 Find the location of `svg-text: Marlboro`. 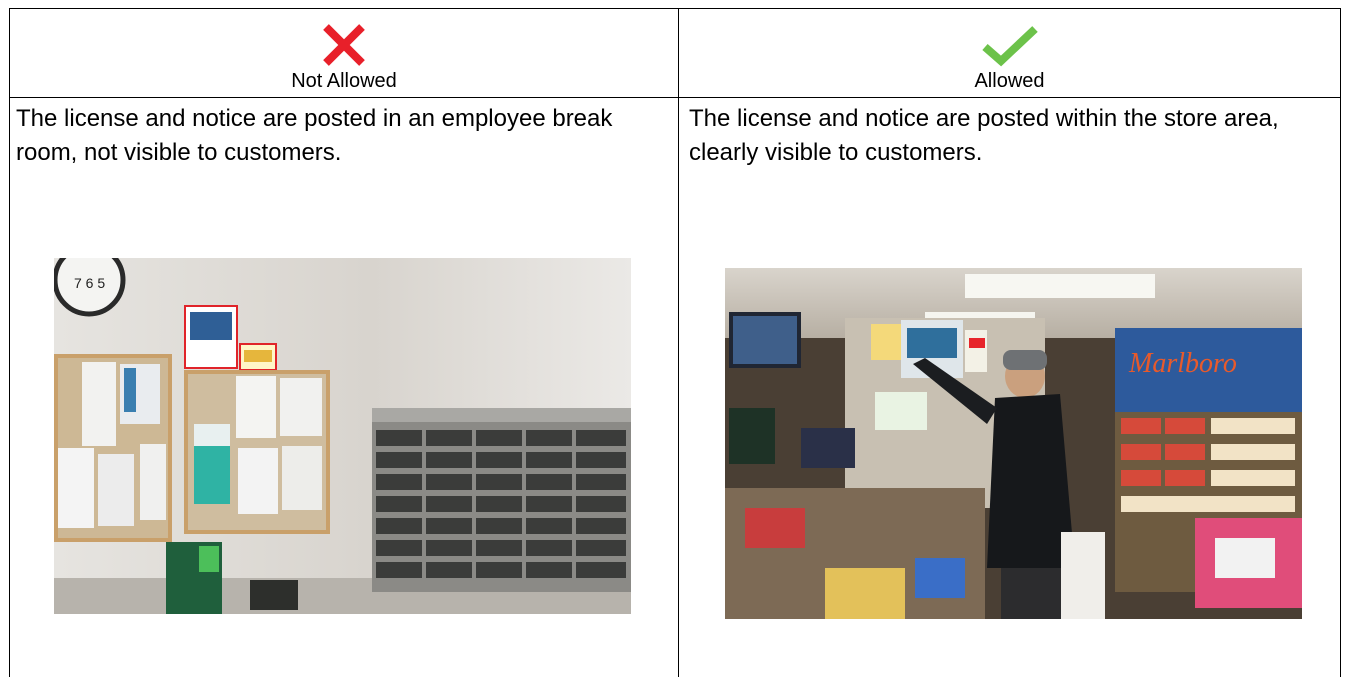

svg-text: Marlboro is located at coordinates (1182, 363).